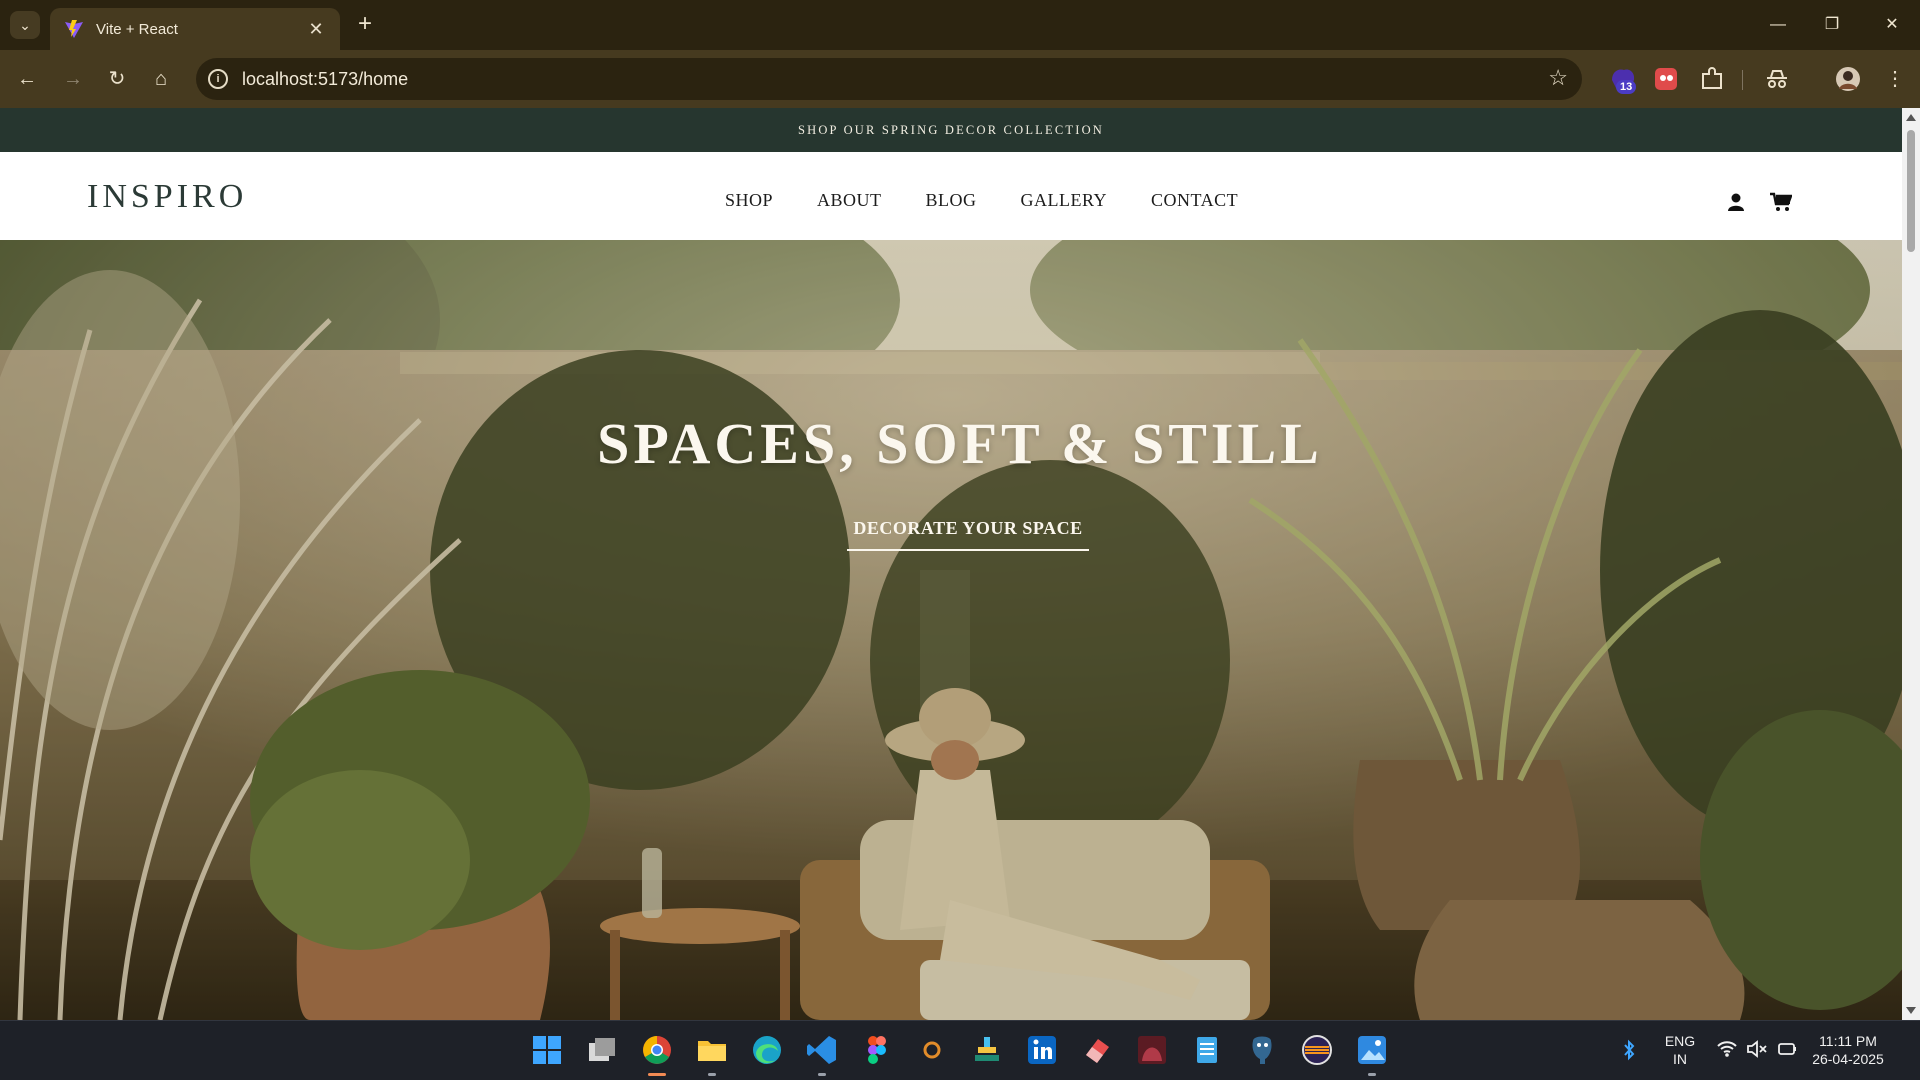 The width and height of the screenshot is (1920, 1080). Describe the element at coordinates (712, 1050) in the screenshot. I see `file-explorer-icon` at that location.